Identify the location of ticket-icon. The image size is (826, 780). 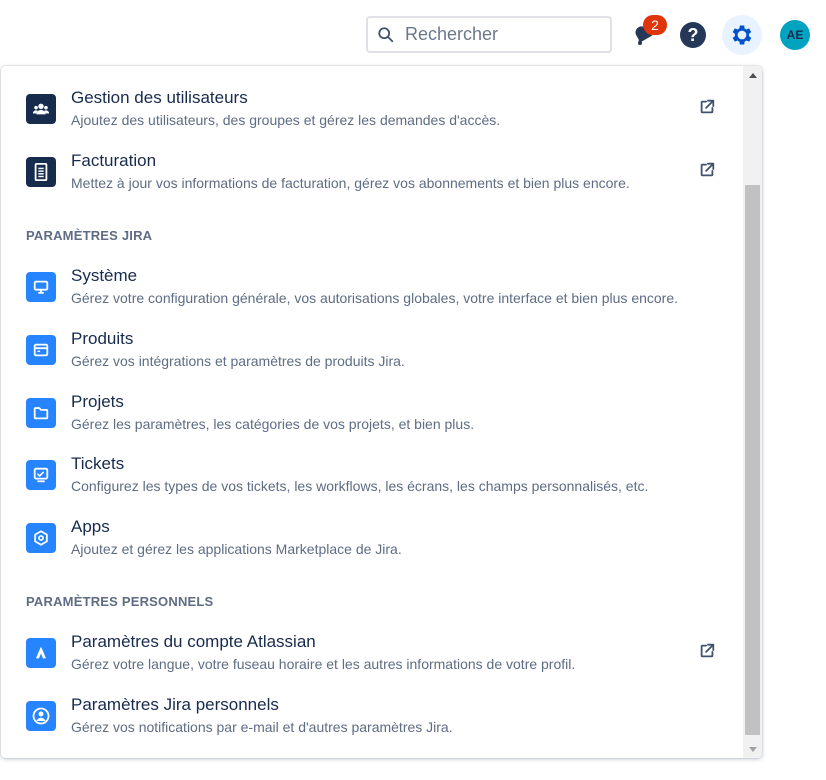
(41, 475).